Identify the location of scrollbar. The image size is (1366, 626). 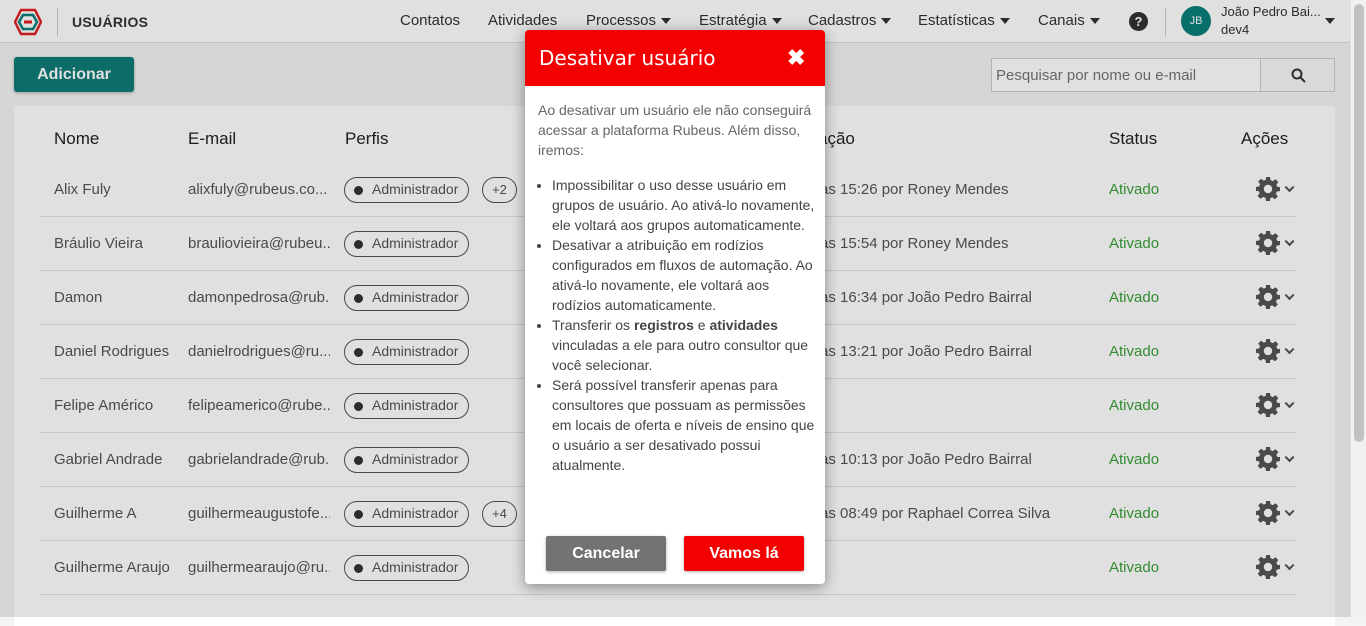
(1358, 308).